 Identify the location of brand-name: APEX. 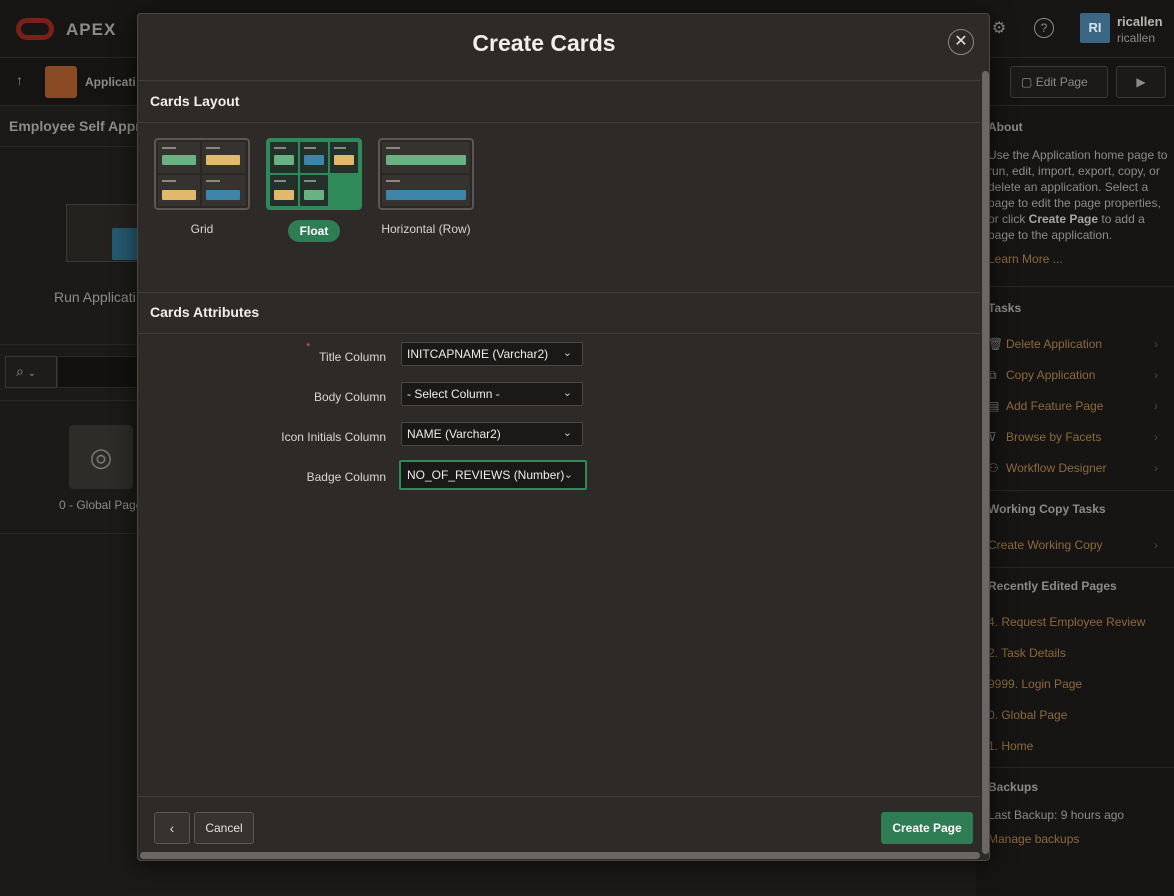
(91, 30).